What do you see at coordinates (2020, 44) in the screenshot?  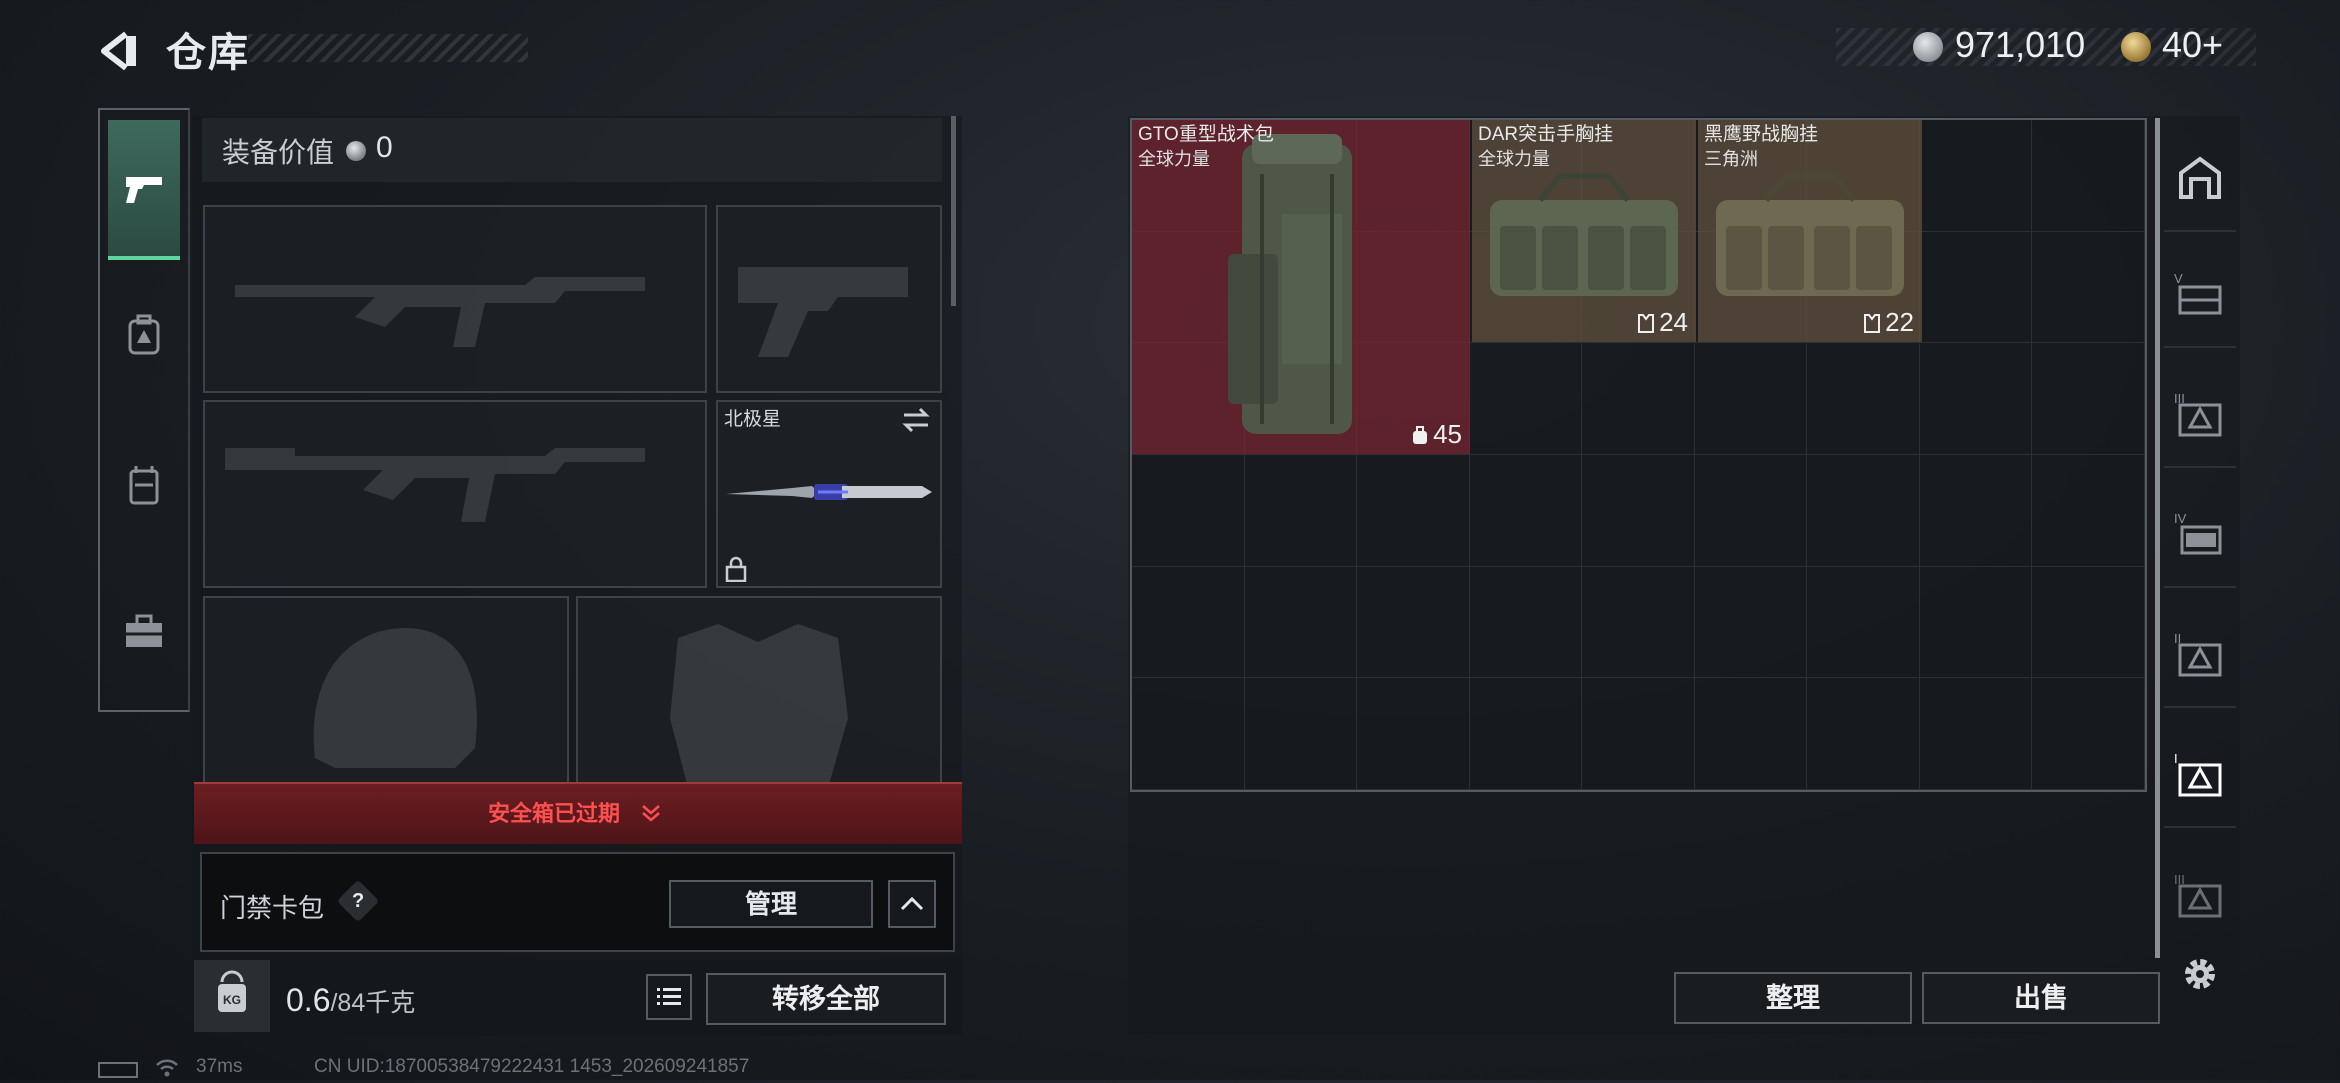 I see `coin-amount: 971,010` at bounding box center [2020, 44].